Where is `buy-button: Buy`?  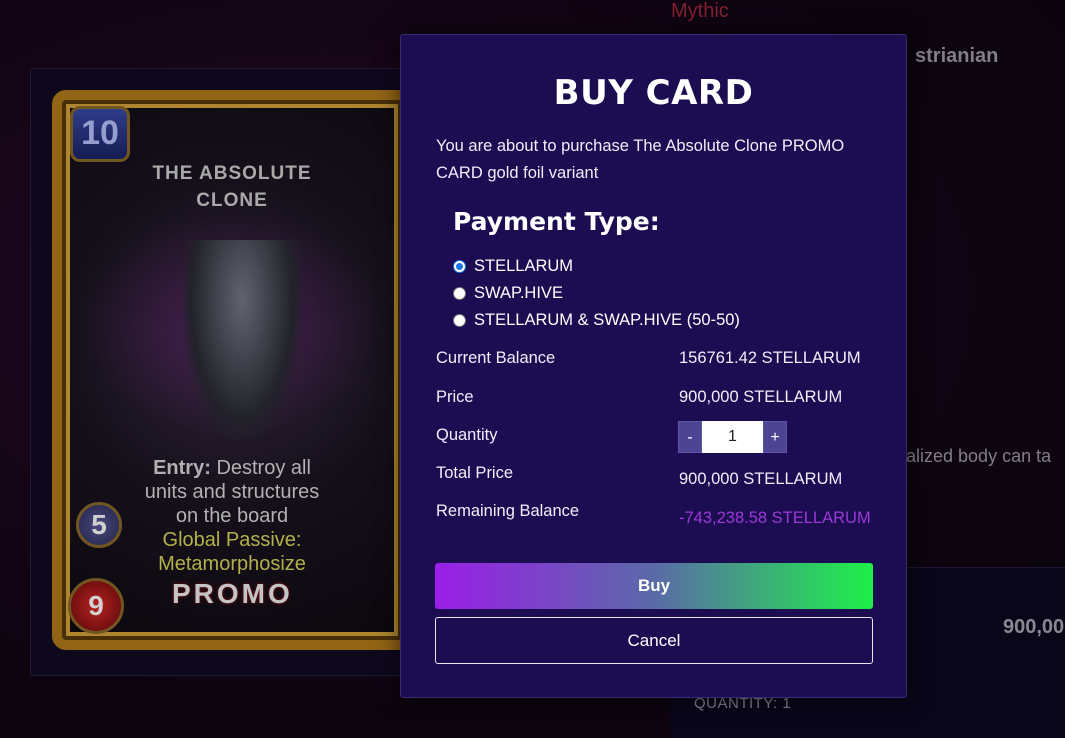
buy-button: Buy is located at coordinates (654, 586).